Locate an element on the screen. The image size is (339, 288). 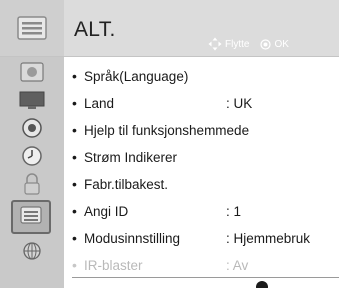
sidebar-item-lock is located at coordinates (32, 186).